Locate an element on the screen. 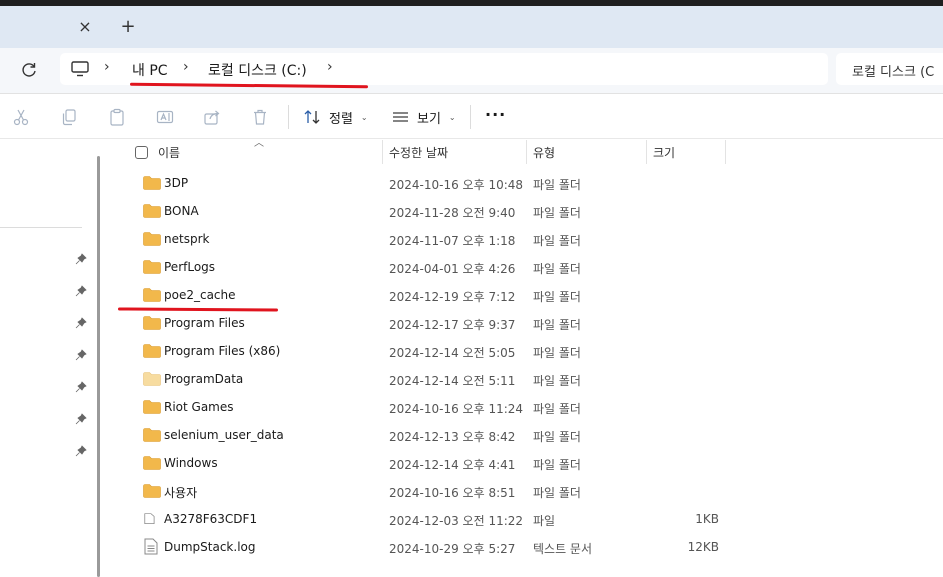 The width and height of the screenshot is (943, 577). file-row: PerfLogs 2024-04-01 오후 4:26 파일 폴더 is located at coordinates (523, 267).